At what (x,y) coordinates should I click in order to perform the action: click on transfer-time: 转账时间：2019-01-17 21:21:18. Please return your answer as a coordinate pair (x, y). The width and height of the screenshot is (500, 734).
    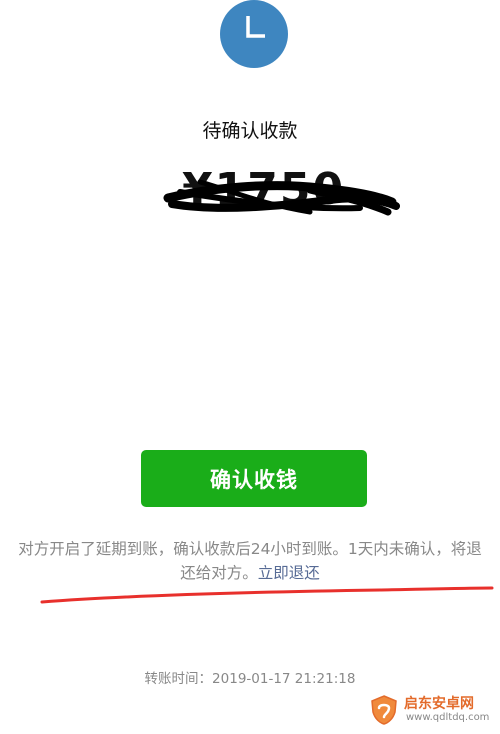
    Looking at the image, I should click on (250, 677).